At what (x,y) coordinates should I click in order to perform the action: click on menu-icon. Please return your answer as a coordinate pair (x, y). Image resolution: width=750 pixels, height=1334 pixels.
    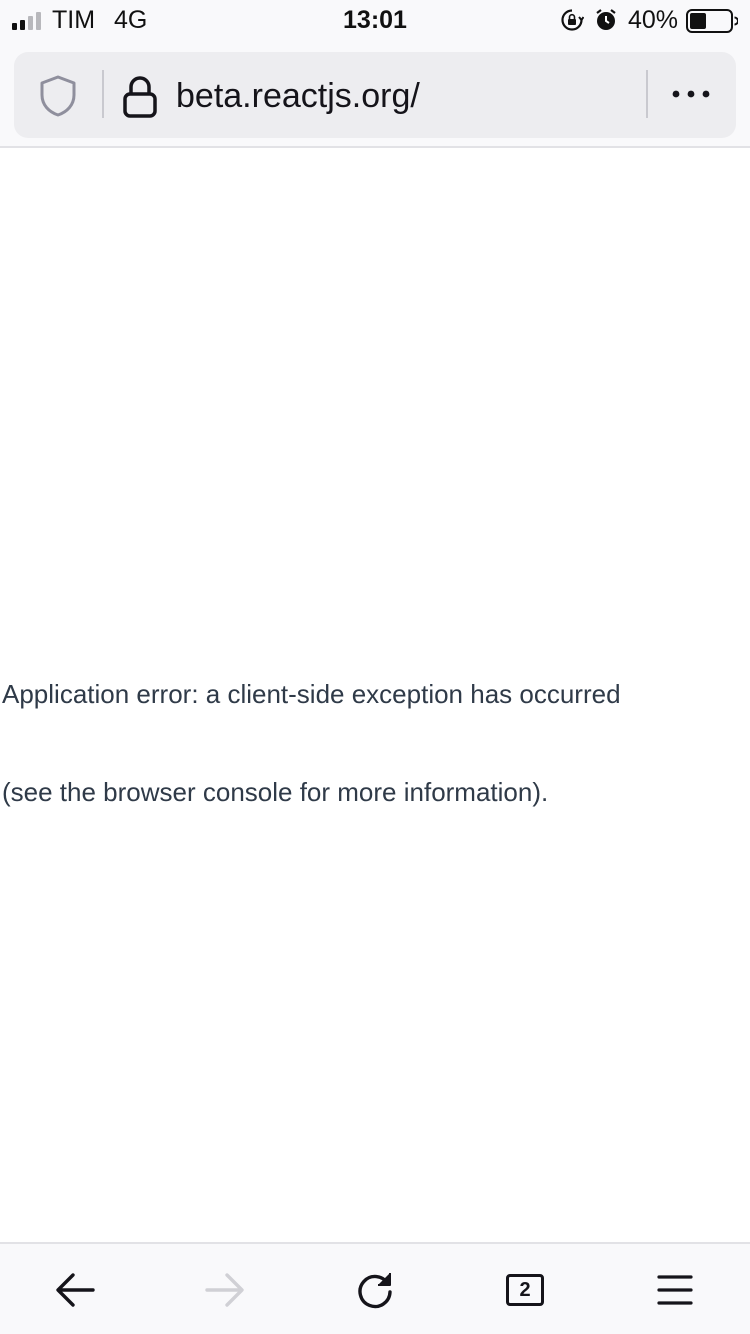
    Looking at the image, I should click on (675, 1290).